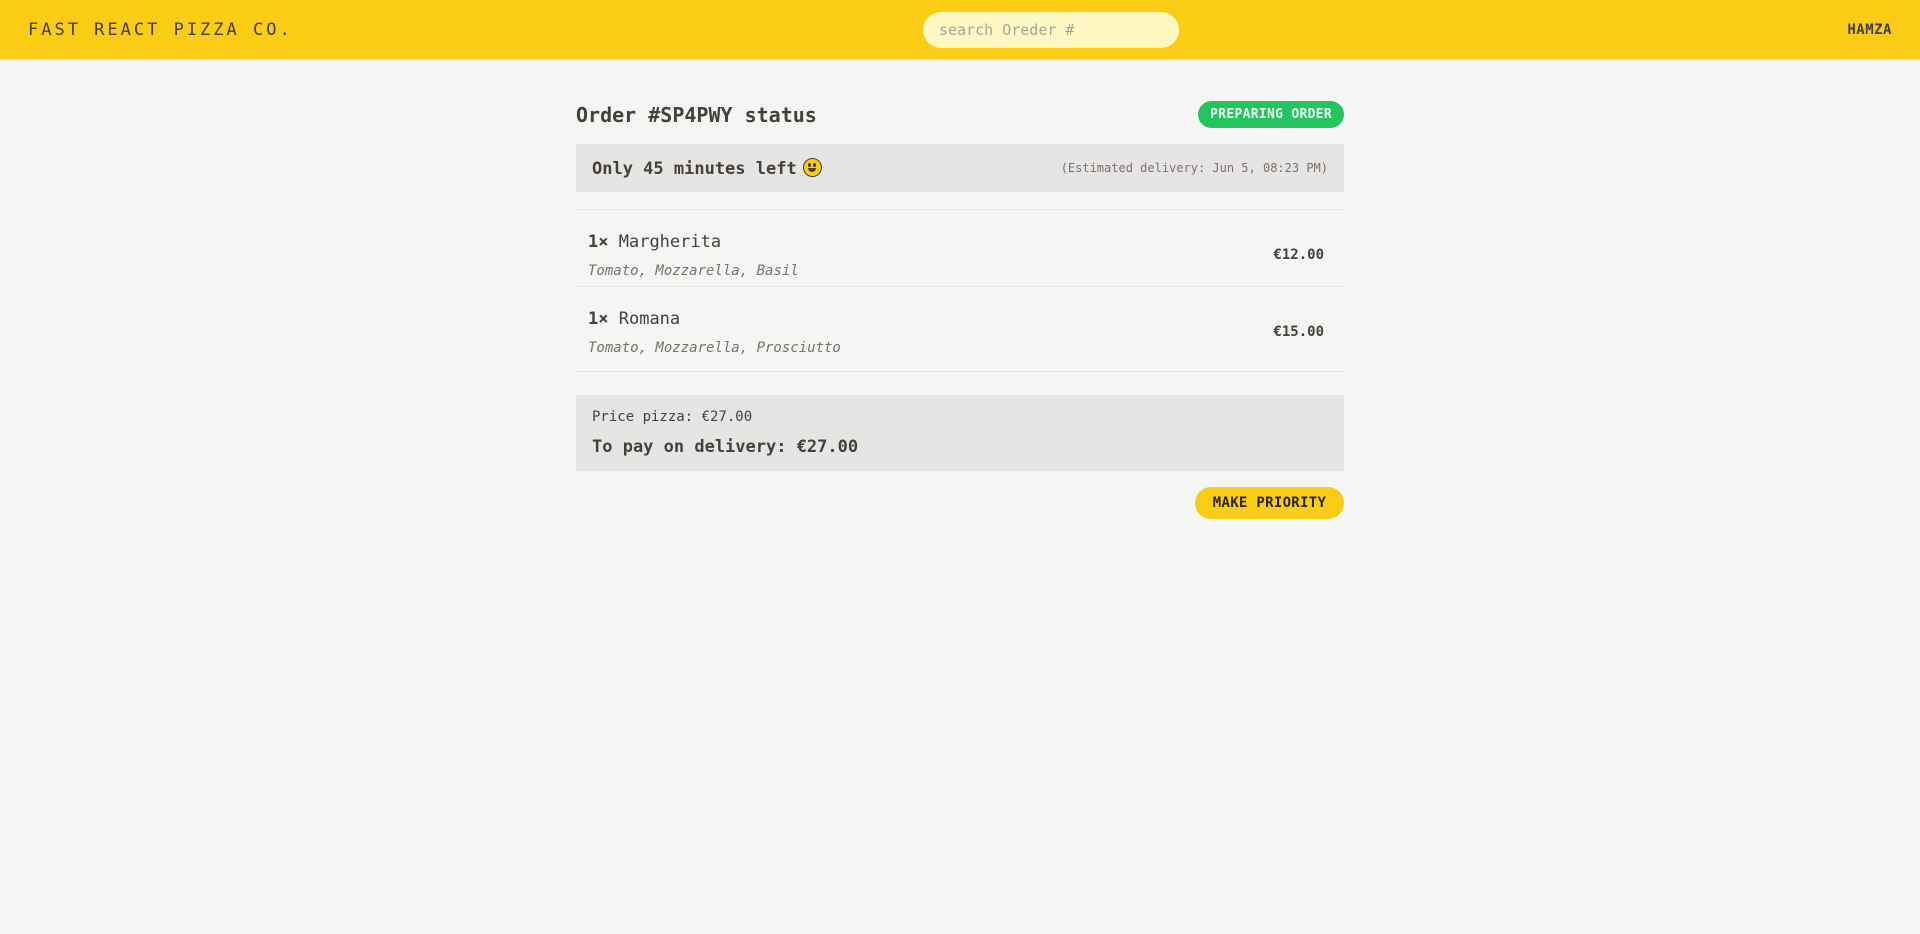 This screenshot has height=934, width=1920. I want to click on item-ingredients: Tomato, Mozzarella, Prosciutto, so click(714, 348).